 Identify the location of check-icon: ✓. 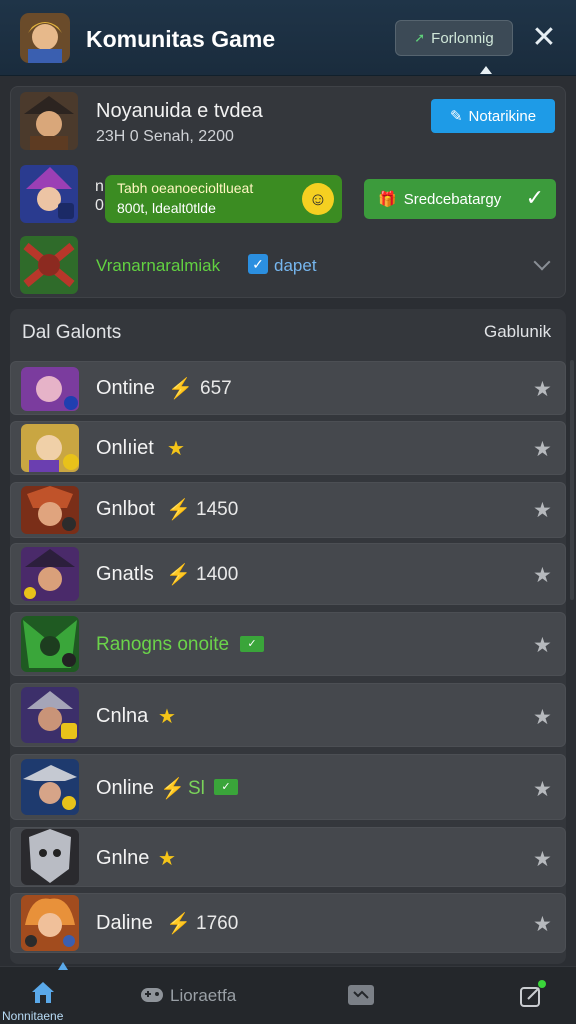
(534, 197).